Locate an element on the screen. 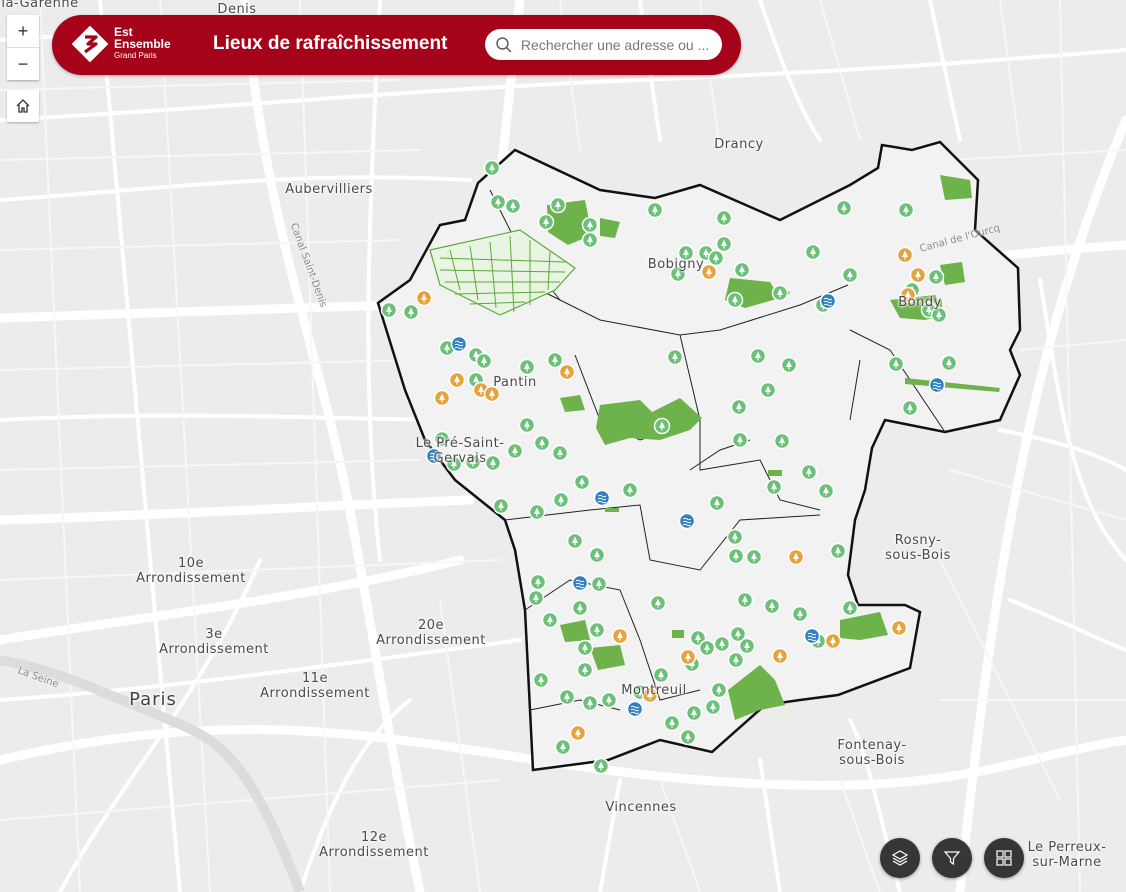 The image size is (1126, 892). home-button is located at coordinates (23, 106).